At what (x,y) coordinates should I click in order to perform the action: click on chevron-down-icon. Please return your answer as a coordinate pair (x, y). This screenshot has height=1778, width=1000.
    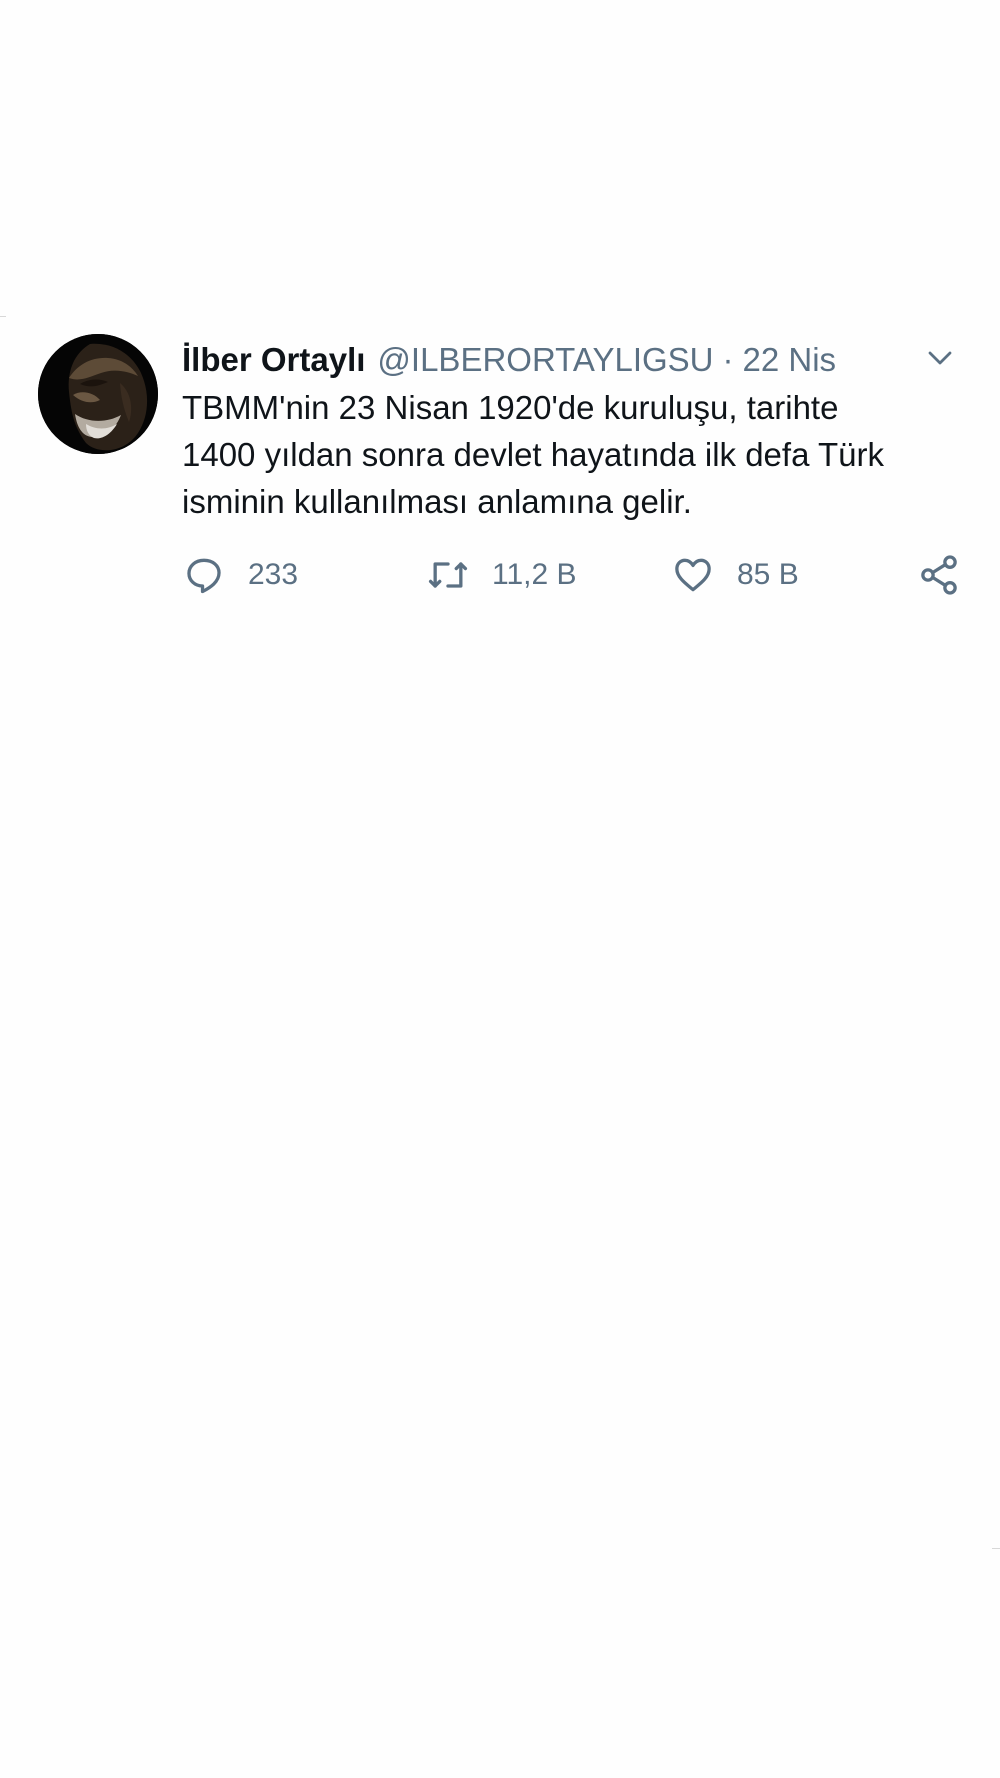
    Looking at the image, I should click on (940, 358).